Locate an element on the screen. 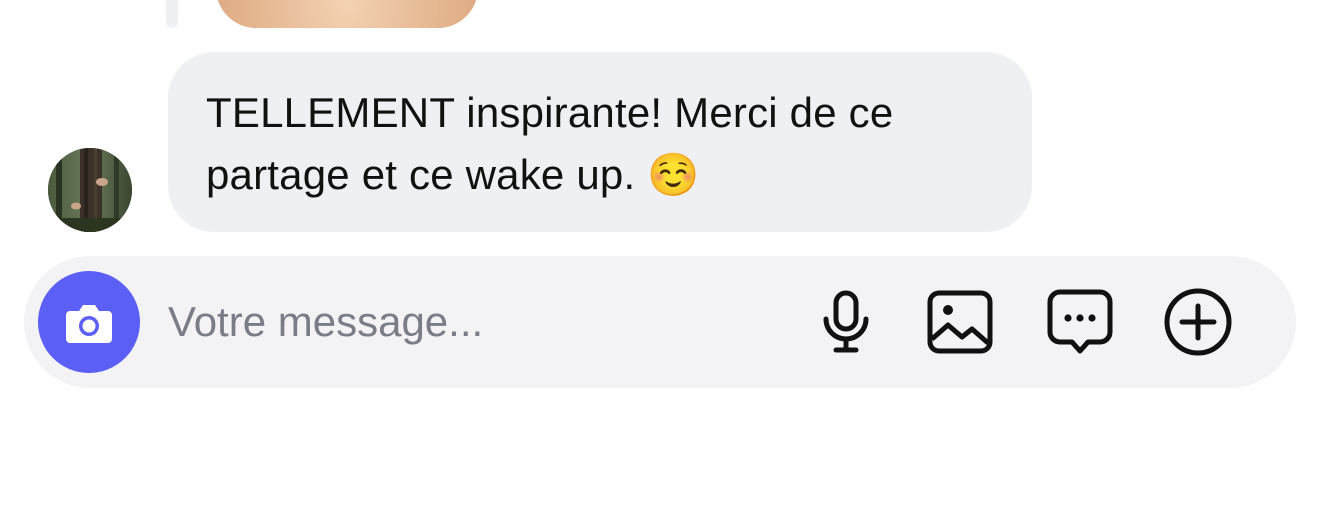  avatar-image is located at coordinates (90, 190).